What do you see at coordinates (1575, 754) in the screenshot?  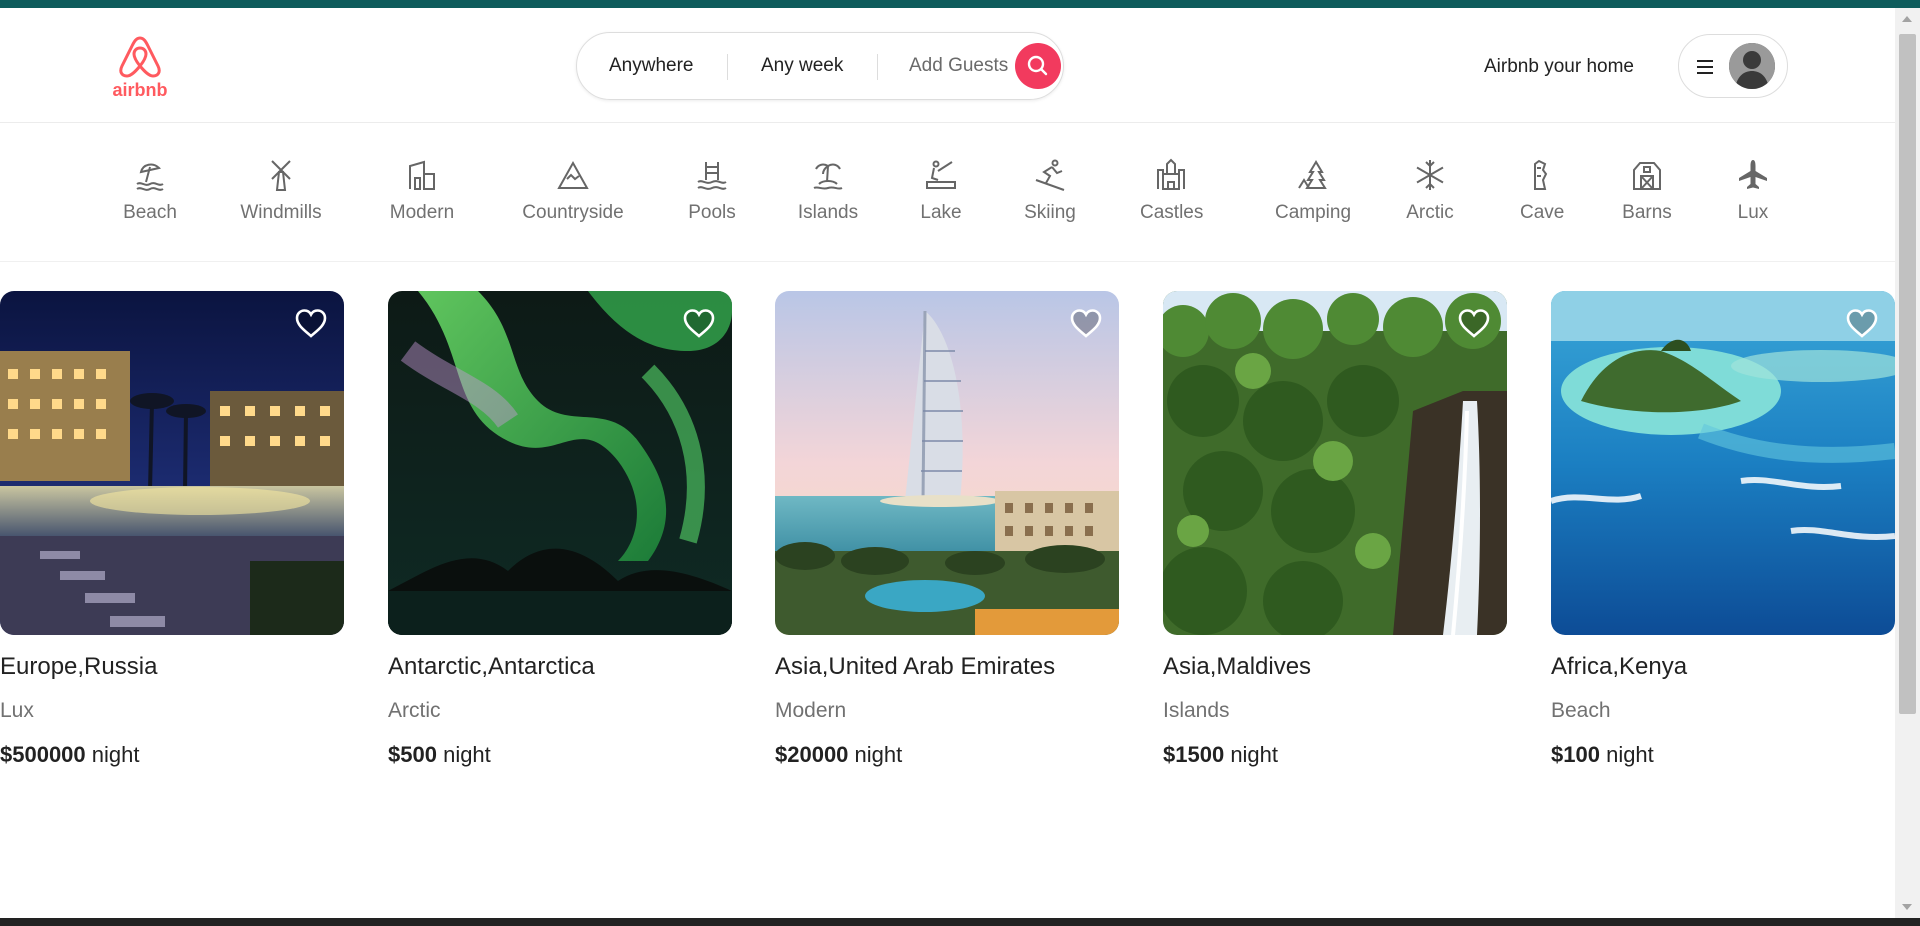 I see `price-amount: $100` at bounding box center [1575, 754].